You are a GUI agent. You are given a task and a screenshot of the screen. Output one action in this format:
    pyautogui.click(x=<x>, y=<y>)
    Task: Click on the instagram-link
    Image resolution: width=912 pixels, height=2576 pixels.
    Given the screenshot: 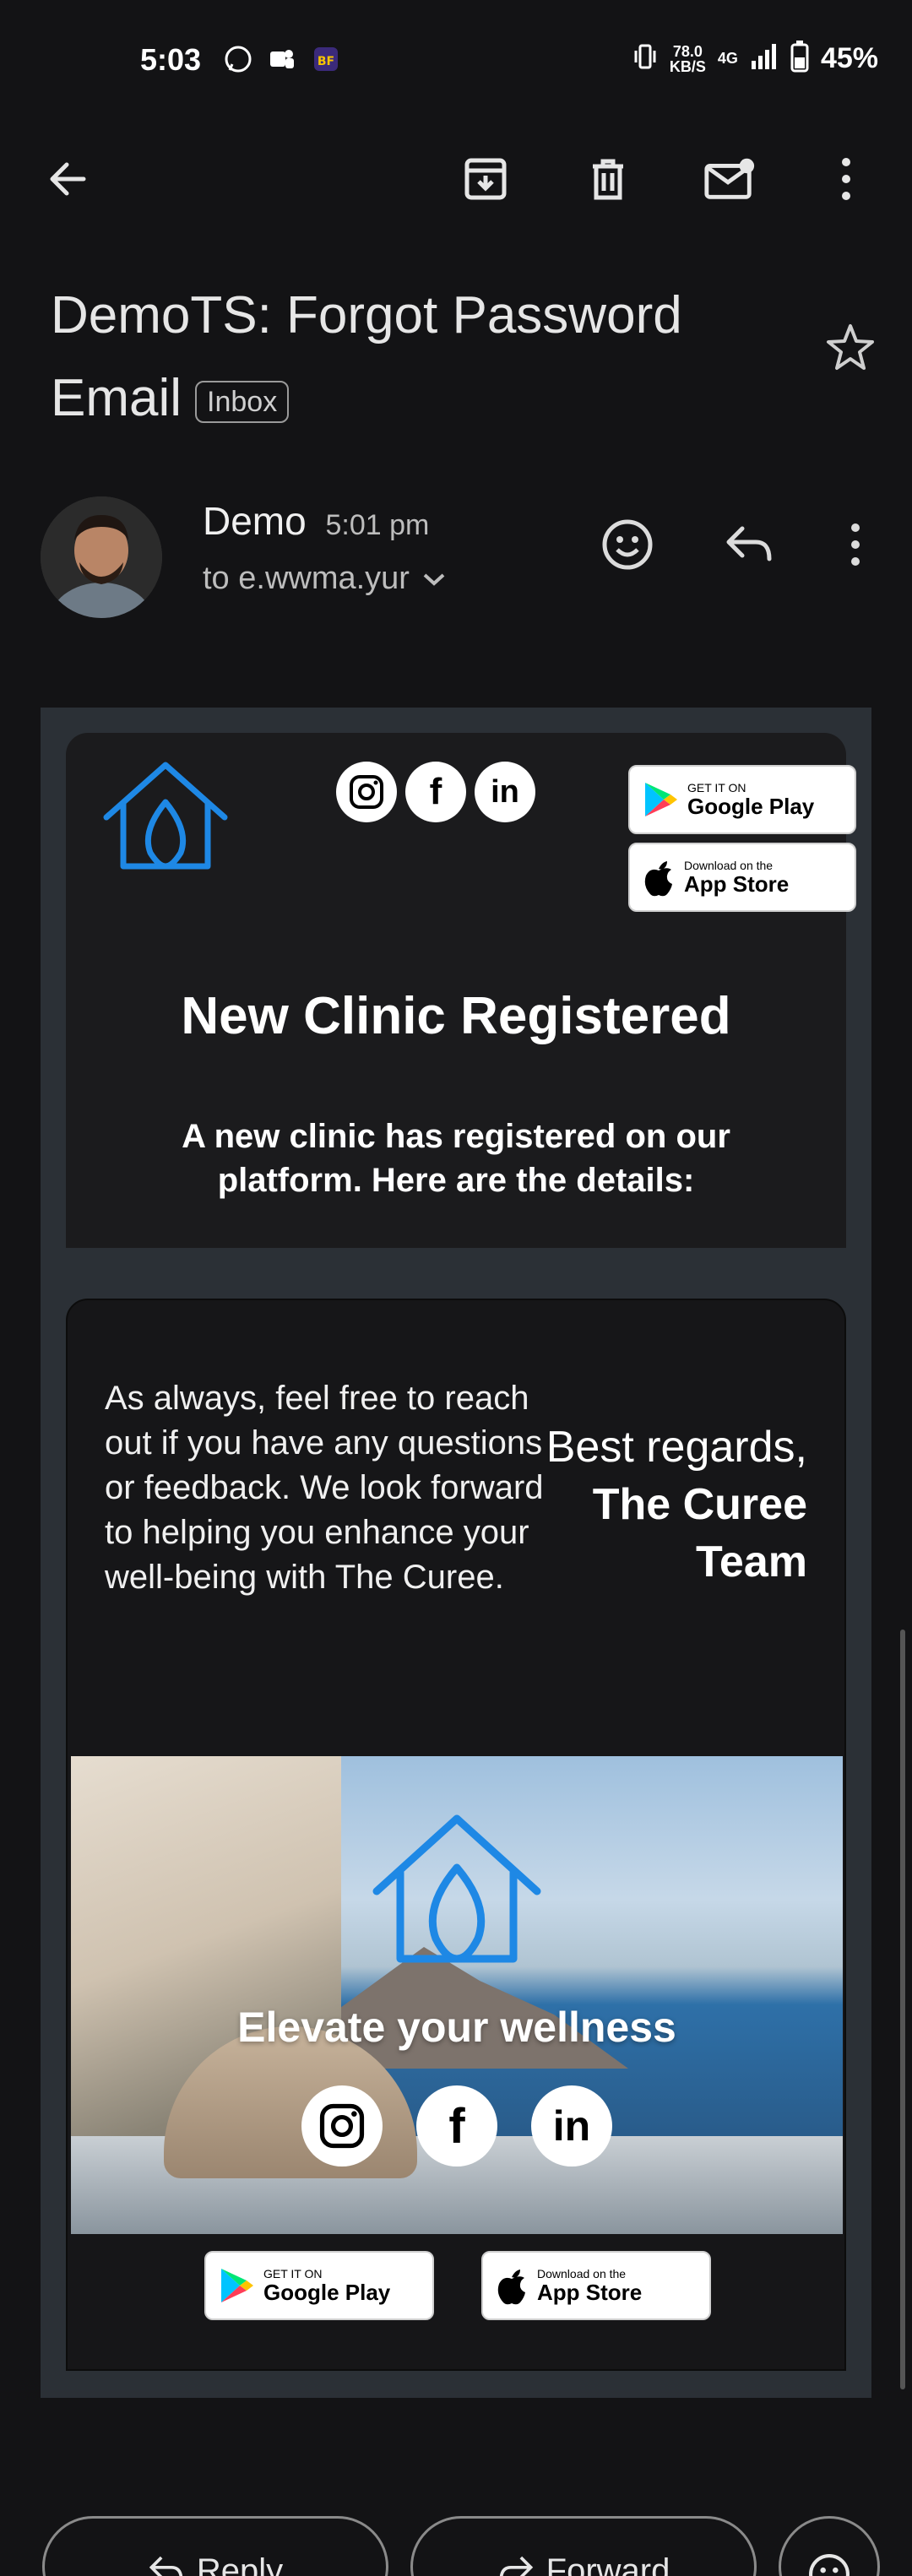 What is the action you would take?
    pyautogui.click(x=366, y=792)
    